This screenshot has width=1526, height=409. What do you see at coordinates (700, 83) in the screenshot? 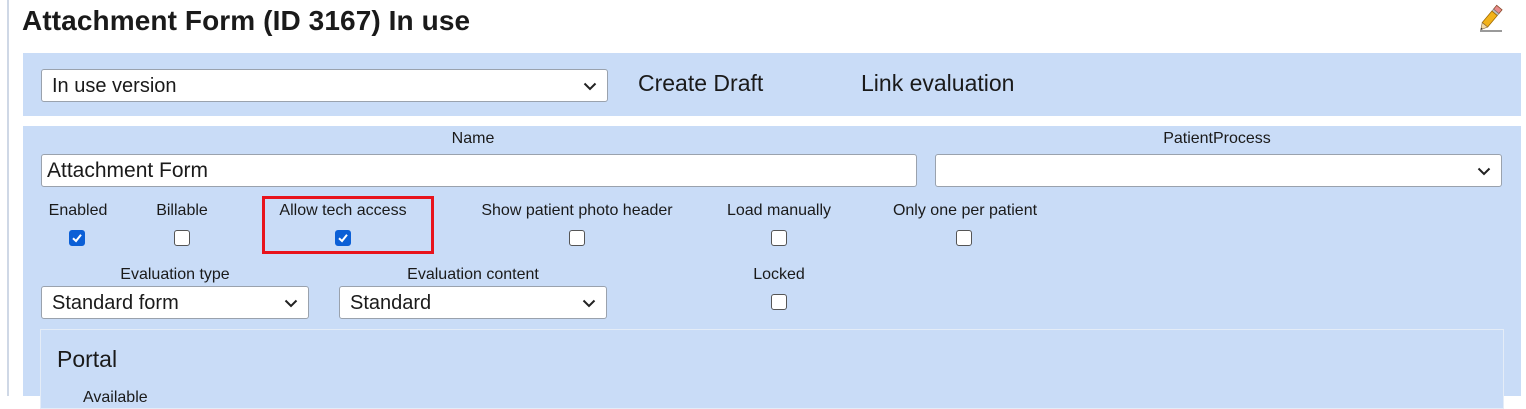
I see `create-draft-link: Create Draft` at bounding box center [700, 83].